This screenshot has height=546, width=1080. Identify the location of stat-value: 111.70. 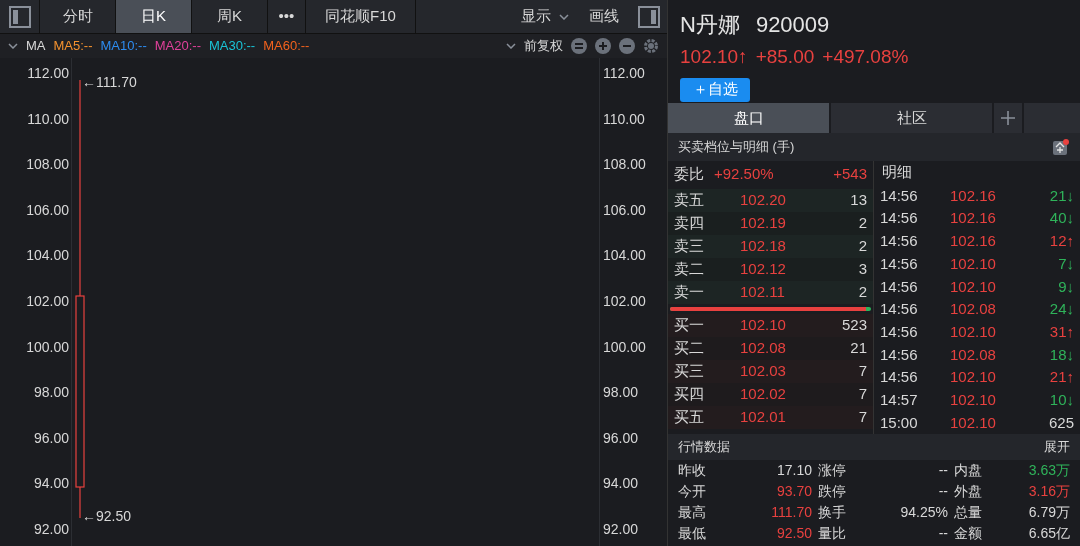
(792, 512).